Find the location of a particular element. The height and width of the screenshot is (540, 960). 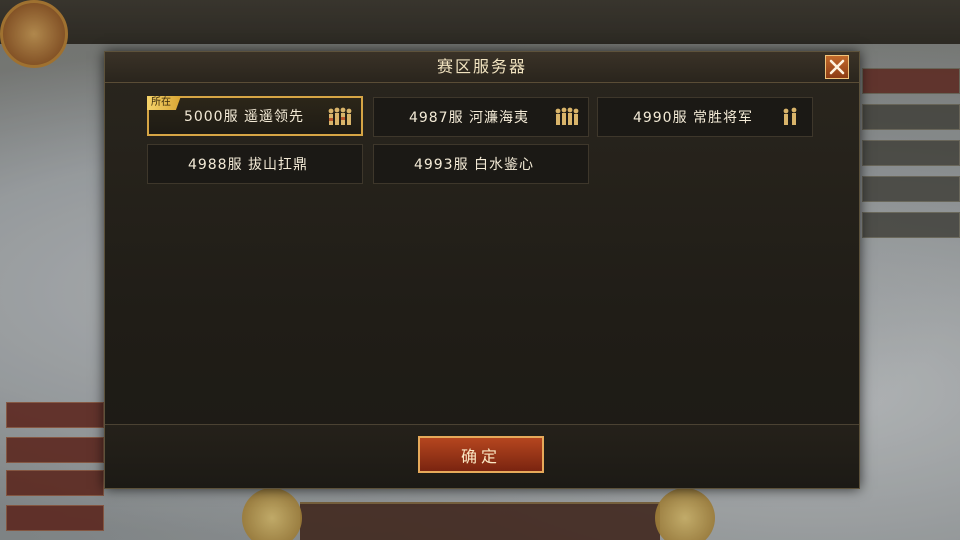

close-icon is located at coordinates (837, 67).